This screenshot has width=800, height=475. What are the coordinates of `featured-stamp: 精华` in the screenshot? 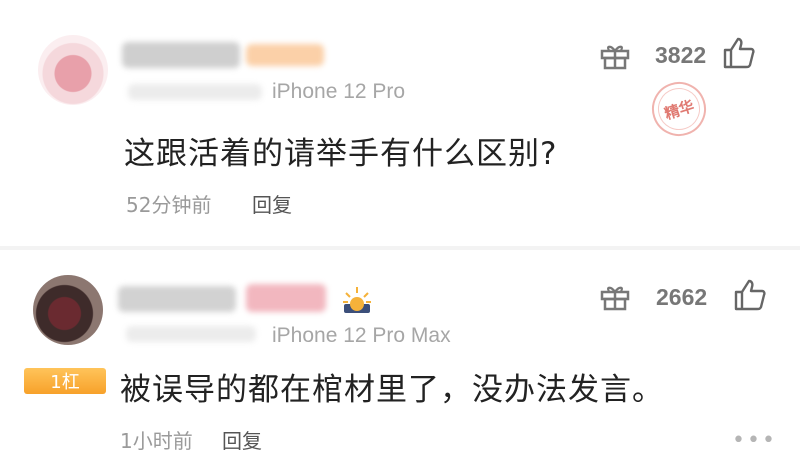 It's located at (679, 109).